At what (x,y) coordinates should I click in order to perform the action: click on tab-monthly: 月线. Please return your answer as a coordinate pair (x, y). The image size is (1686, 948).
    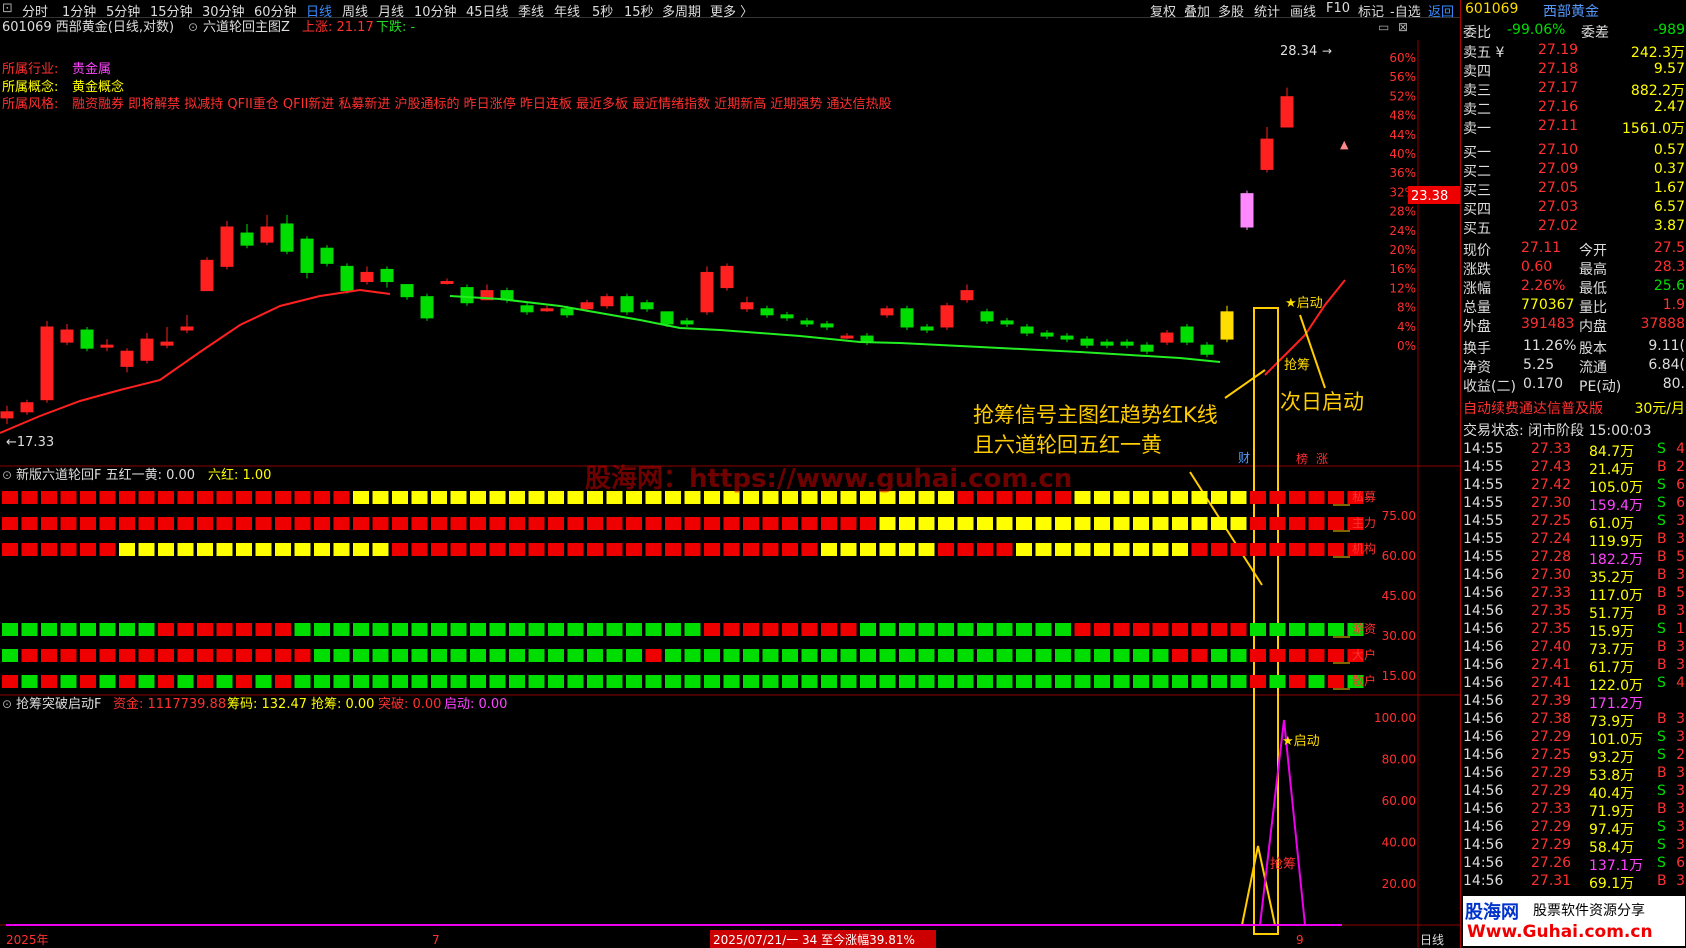
    Looking at the image, I should click on (391, 10).